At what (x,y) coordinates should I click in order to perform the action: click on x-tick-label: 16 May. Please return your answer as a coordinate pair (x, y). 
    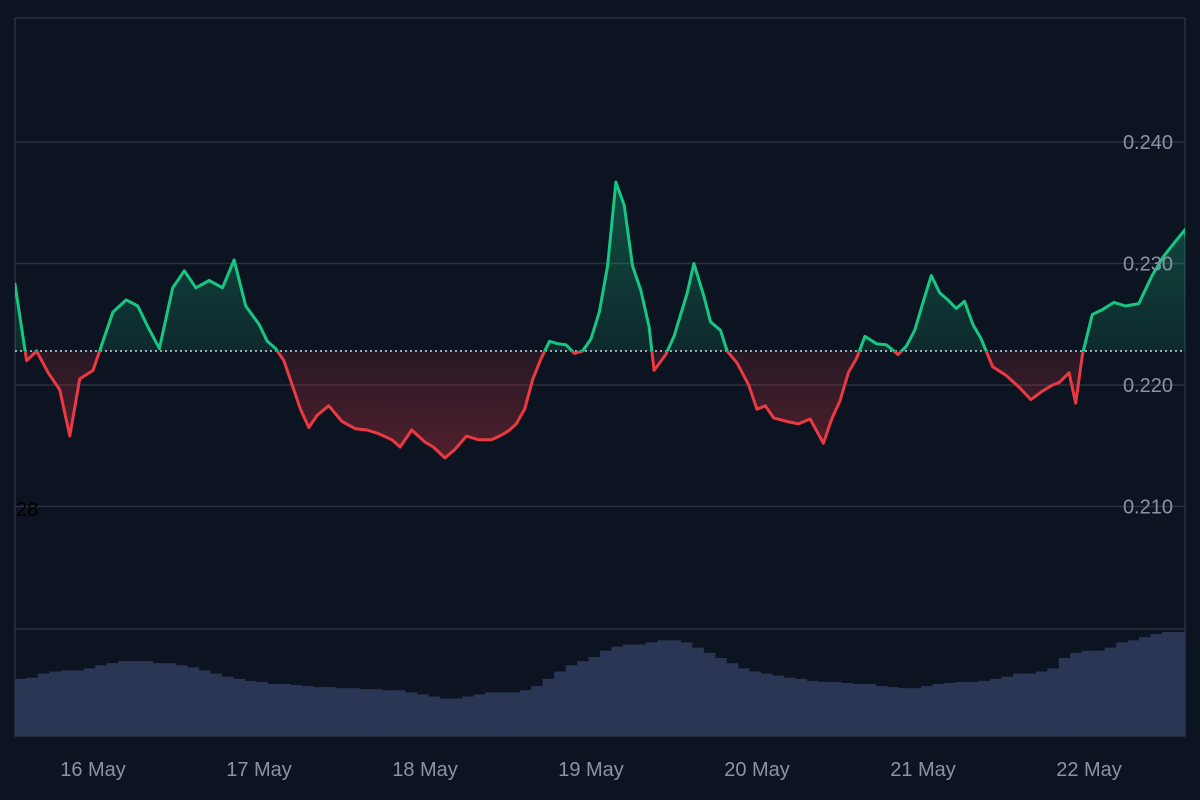
    Looking at the image, I should click on (93, 770).